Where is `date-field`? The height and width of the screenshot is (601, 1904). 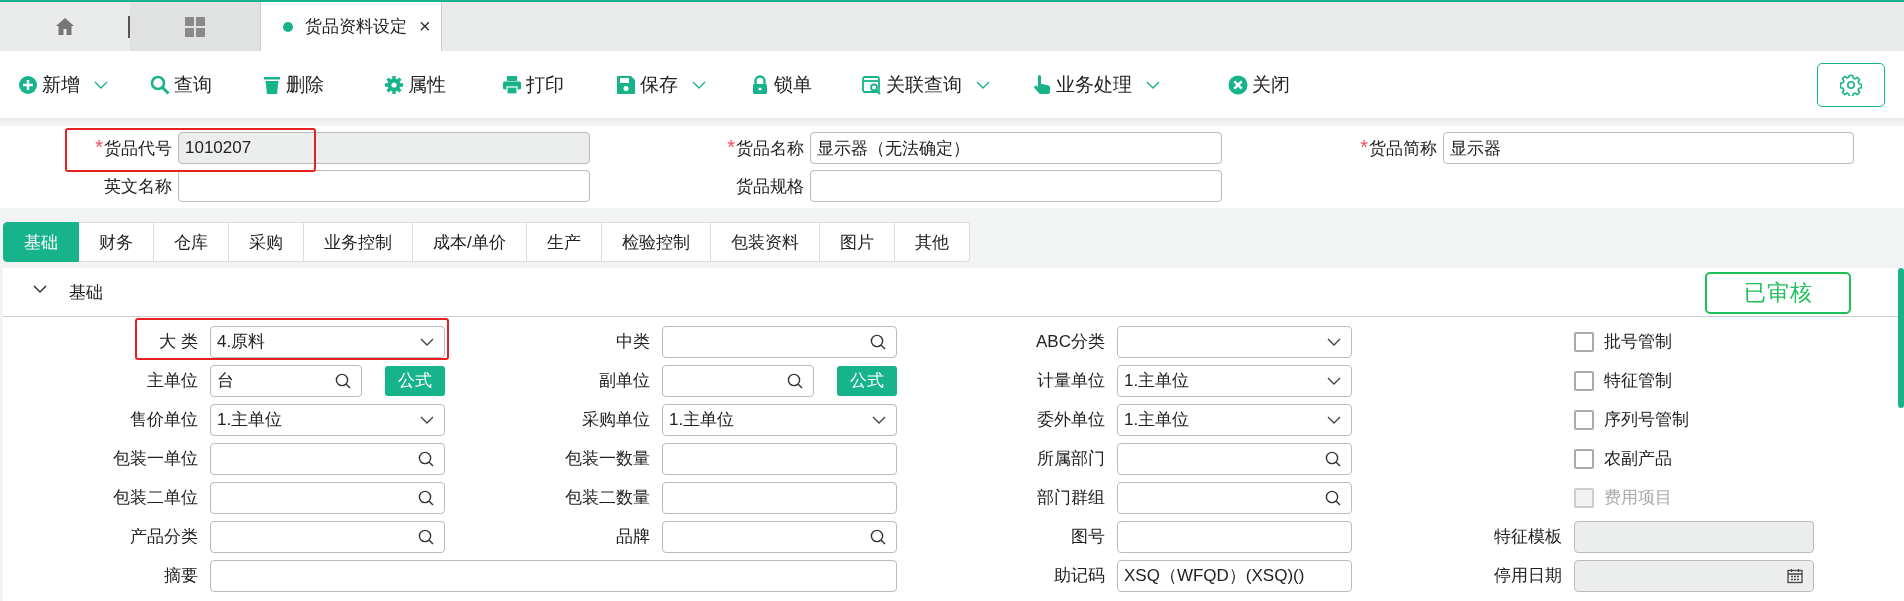
date-field is located at coordinates (1694, 575).